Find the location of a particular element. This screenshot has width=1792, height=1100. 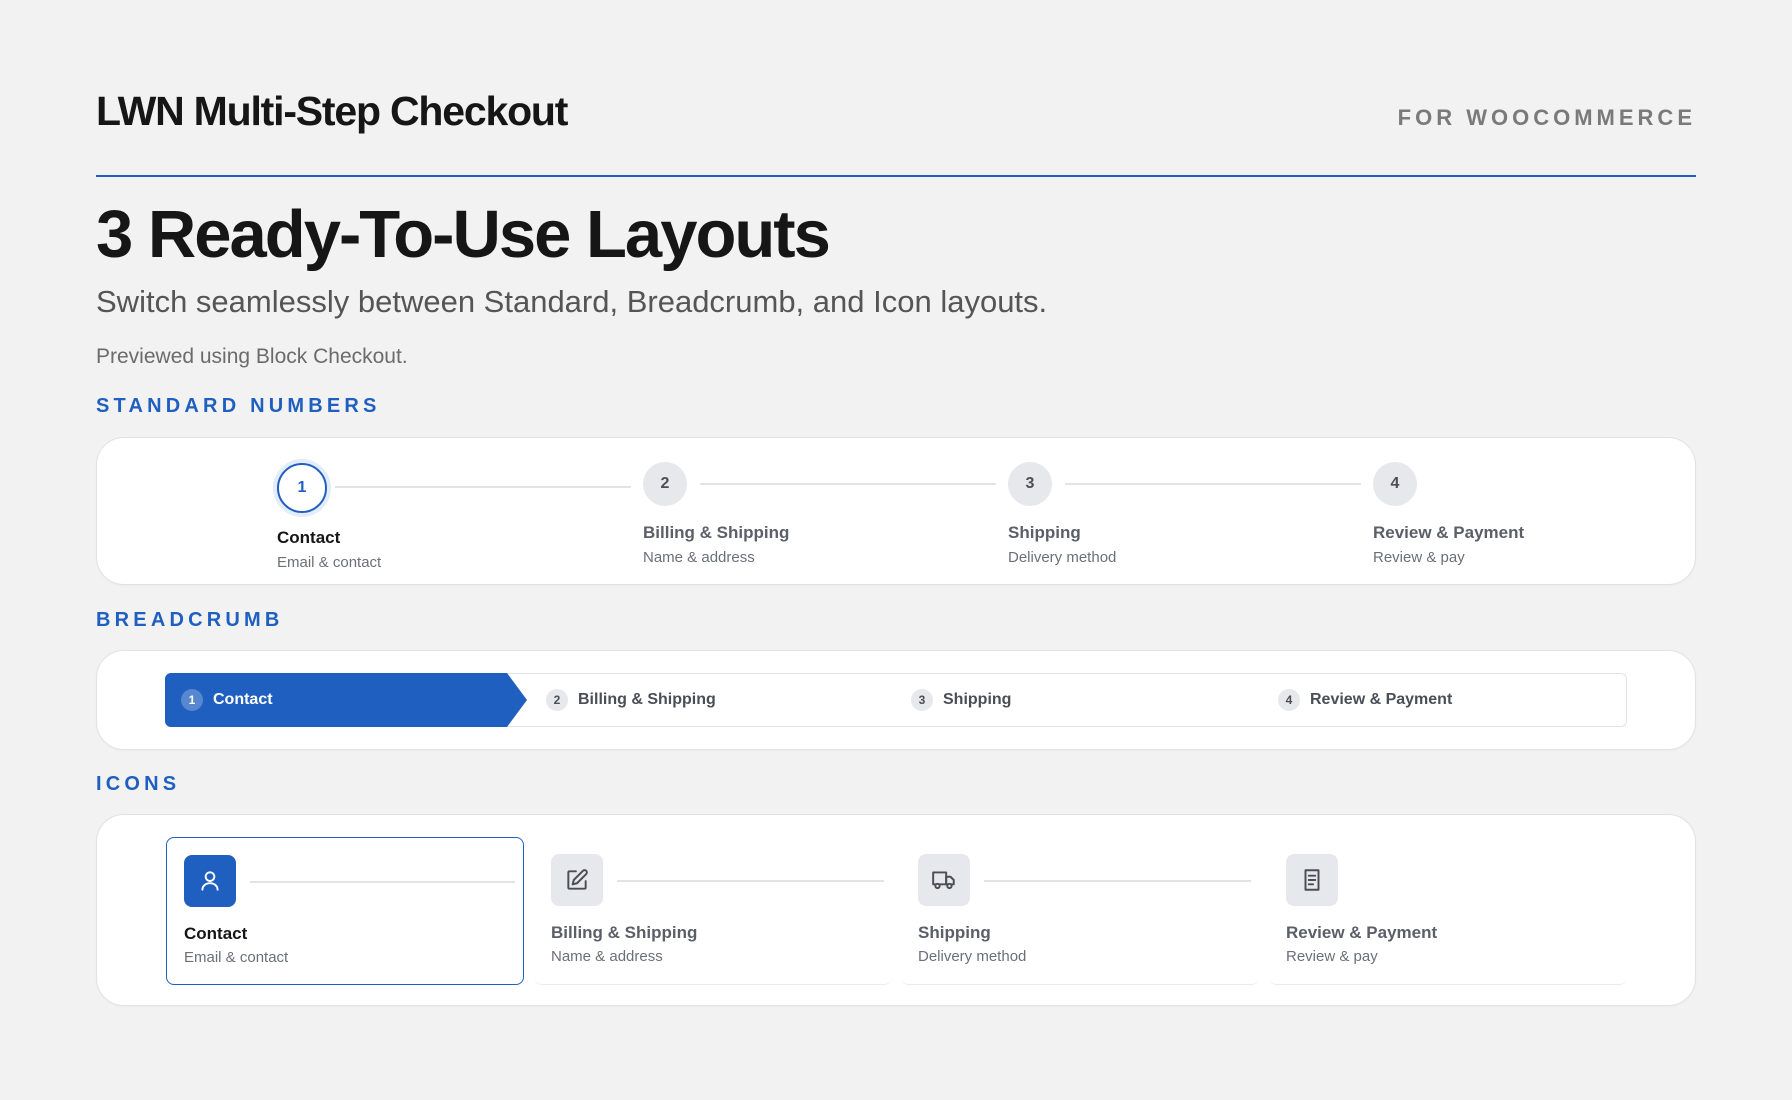

edit-icon is located at coordinates (577, 880).